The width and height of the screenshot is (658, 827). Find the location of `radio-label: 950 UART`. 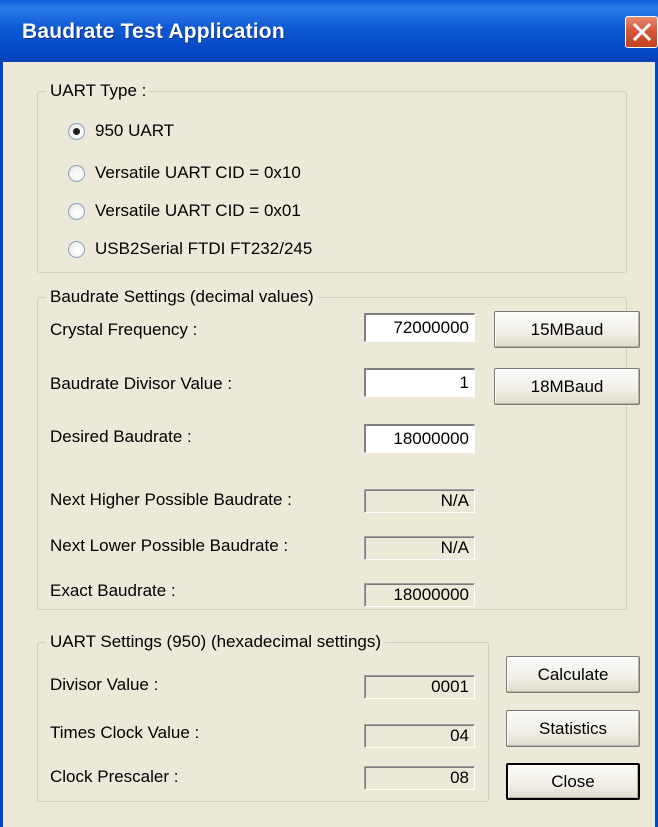

radio-label: 950 UART is located at coordinates (135, 130).